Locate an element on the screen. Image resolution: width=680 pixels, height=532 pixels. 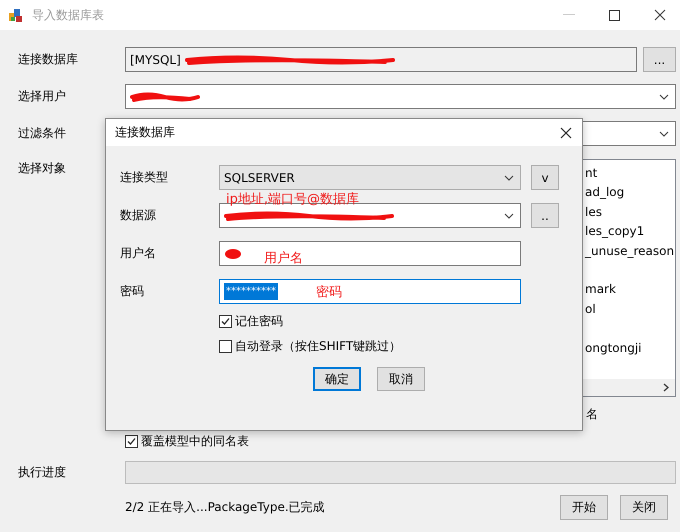
action-button: 关闭 is located at coordinates (644, 507).